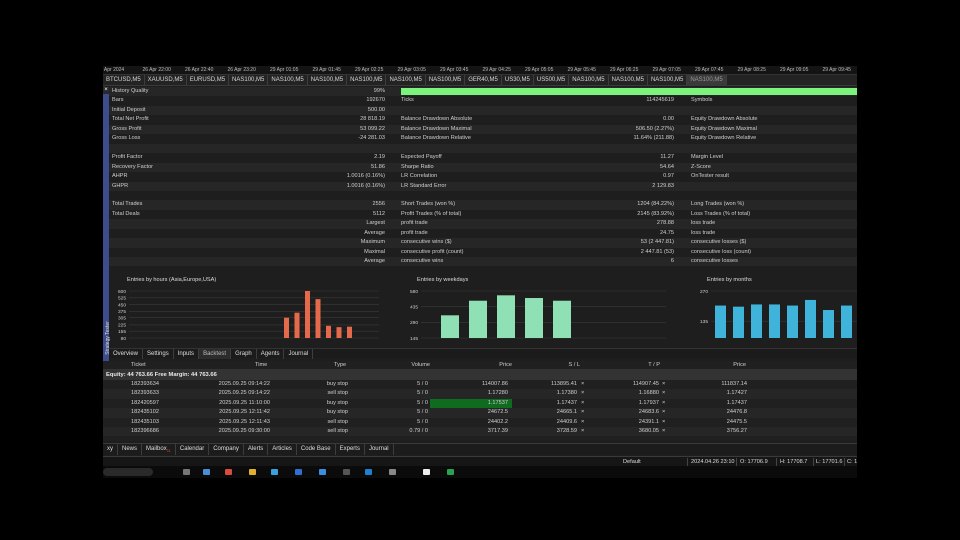 Image resolution: width=960 pixels, height=540 pixels. Describe the element at coordinates (483, 148) in the screenshot. I see `report-row` at that location.